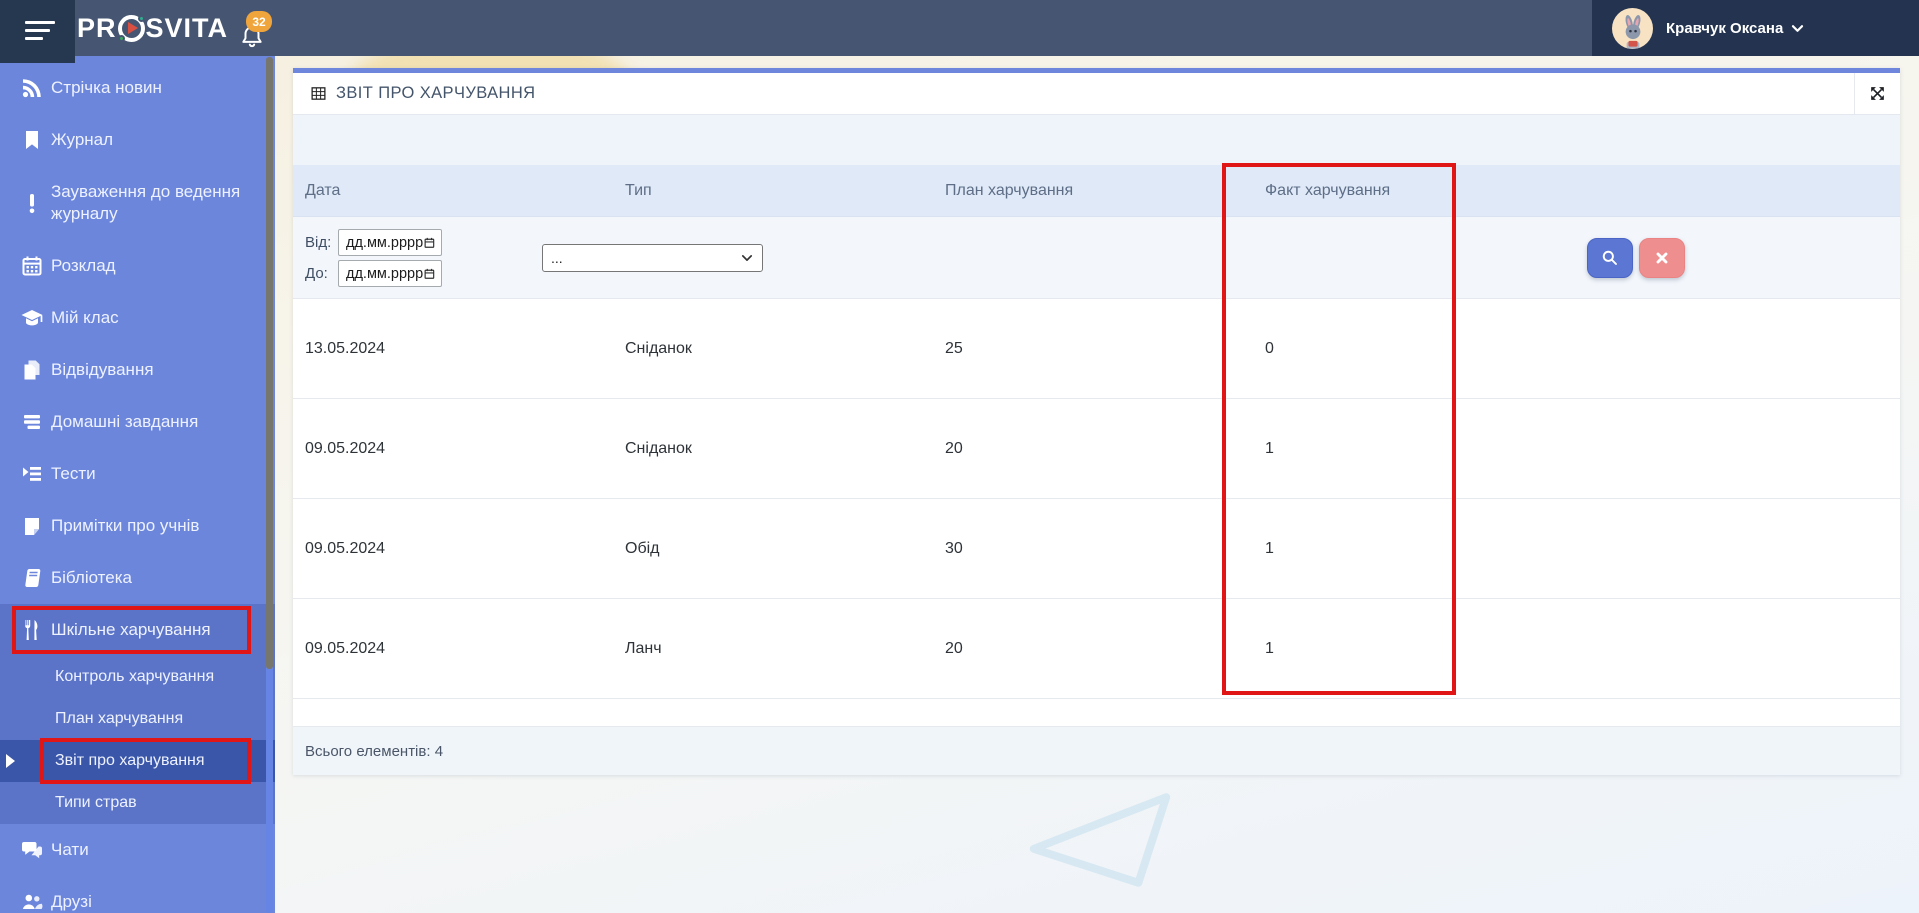 The height and width of the screenshot is (913, 1919). I want to click on utensils-icon, so click(25, 630).